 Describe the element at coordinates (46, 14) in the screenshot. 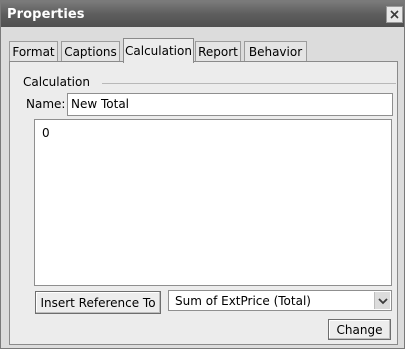

I see `window-title: Properties` at that location.